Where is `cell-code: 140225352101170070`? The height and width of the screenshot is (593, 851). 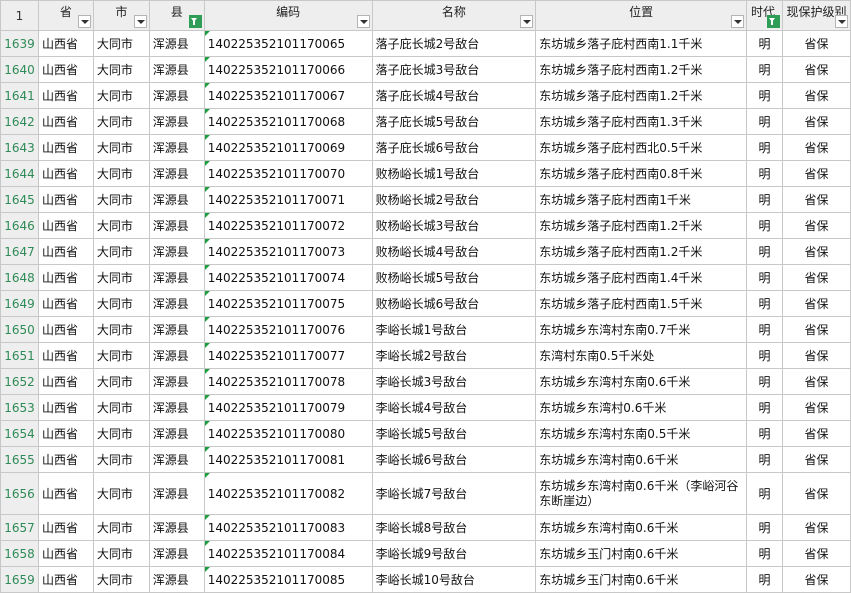 cell-code: 140225352101170070 is located at coordinates (288, 173).